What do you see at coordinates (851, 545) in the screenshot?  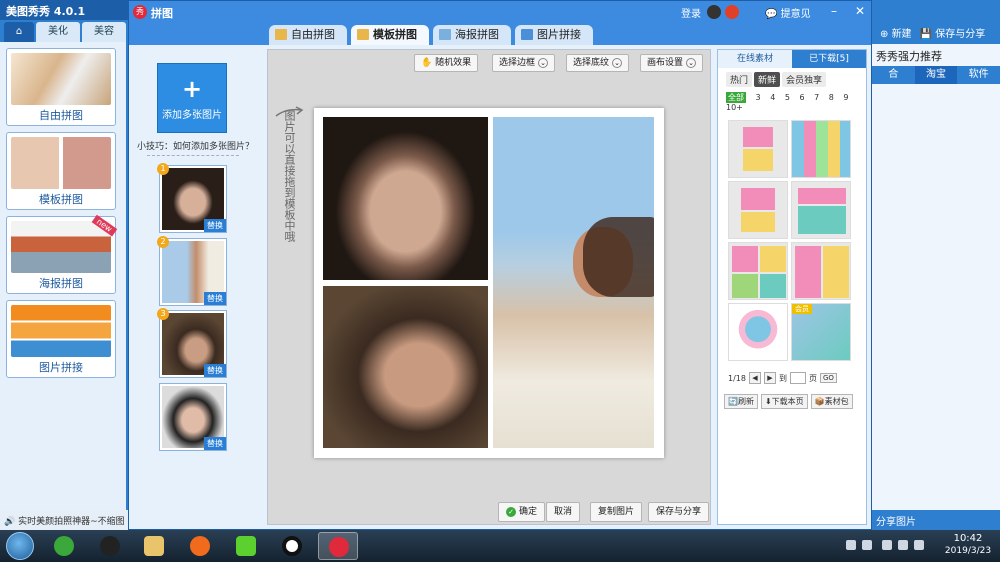 I see `keyboard-icon` at bounding box center [851, 545].